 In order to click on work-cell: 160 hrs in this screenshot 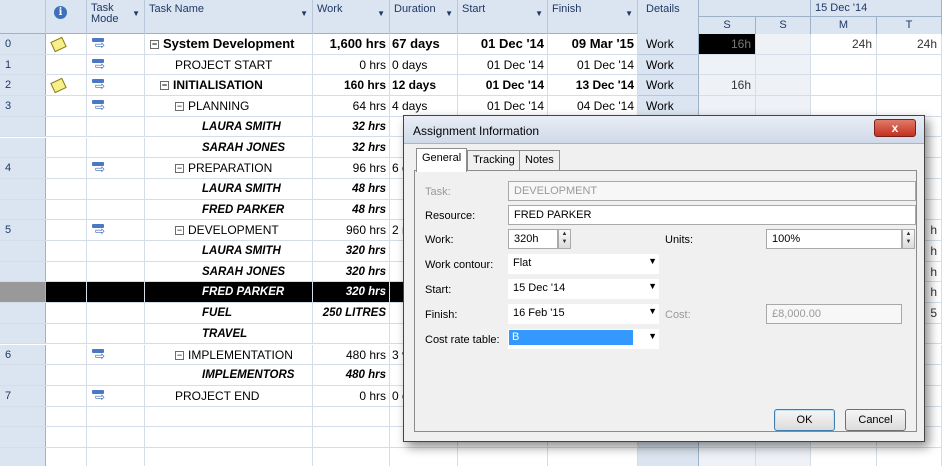, I will do `click(351, 85)`.